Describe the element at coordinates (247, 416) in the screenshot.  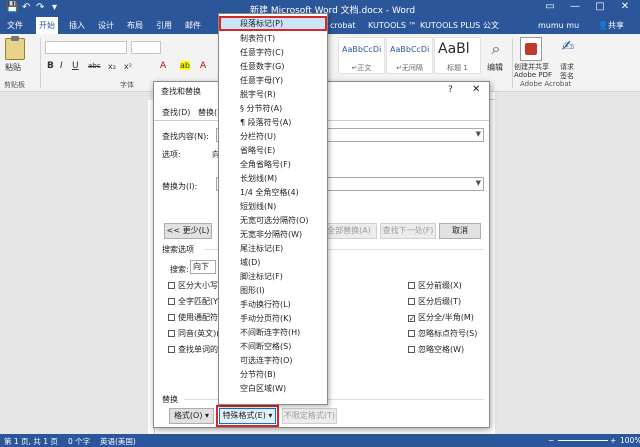
I see `special-format-button: 特殊格式(E) ▾` at that location.